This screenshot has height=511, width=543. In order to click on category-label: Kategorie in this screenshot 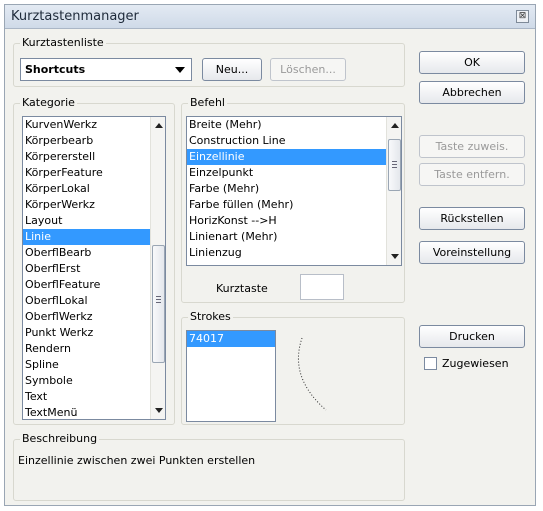, I will do `click(48, 102)`.